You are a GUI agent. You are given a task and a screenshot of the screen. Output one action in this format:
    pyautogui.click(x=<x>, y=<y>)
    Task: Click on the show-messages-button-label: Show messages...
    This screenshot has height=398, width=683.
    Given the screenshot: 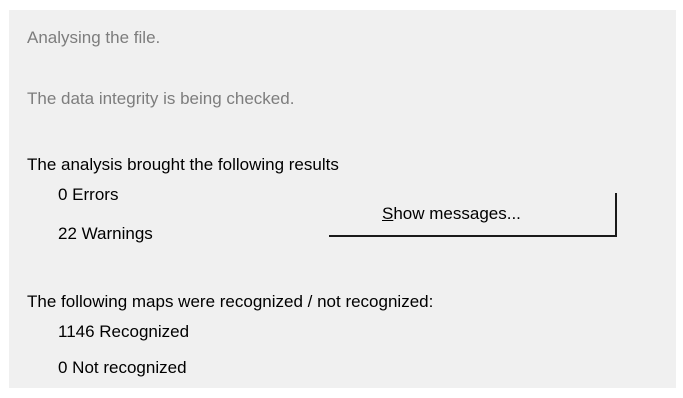 What is the action you would take?
    pyautogui.click(x=451, y=213)
    